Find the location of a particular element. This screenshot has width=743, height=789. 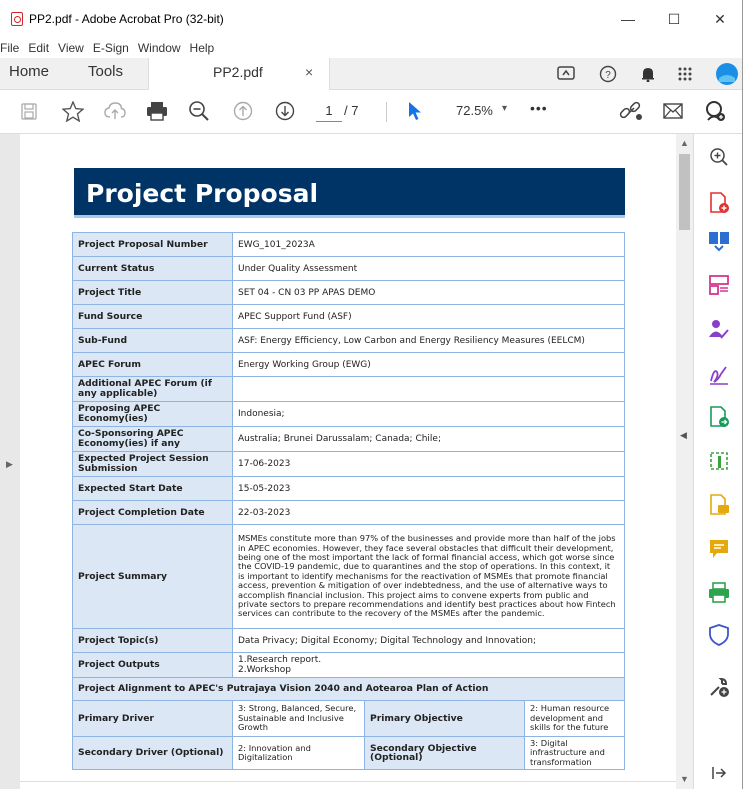

close-button: ✕ is located at coordinates (720, 19).